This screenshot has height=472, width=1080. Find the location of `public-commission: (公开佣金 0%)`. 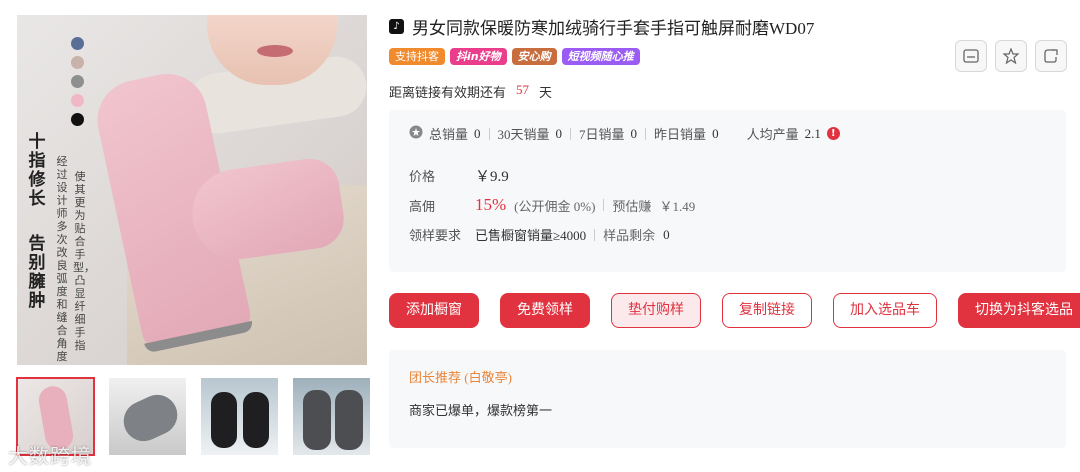

public-commission: (公开佣金 0%) is located at coordinates (555, 206).